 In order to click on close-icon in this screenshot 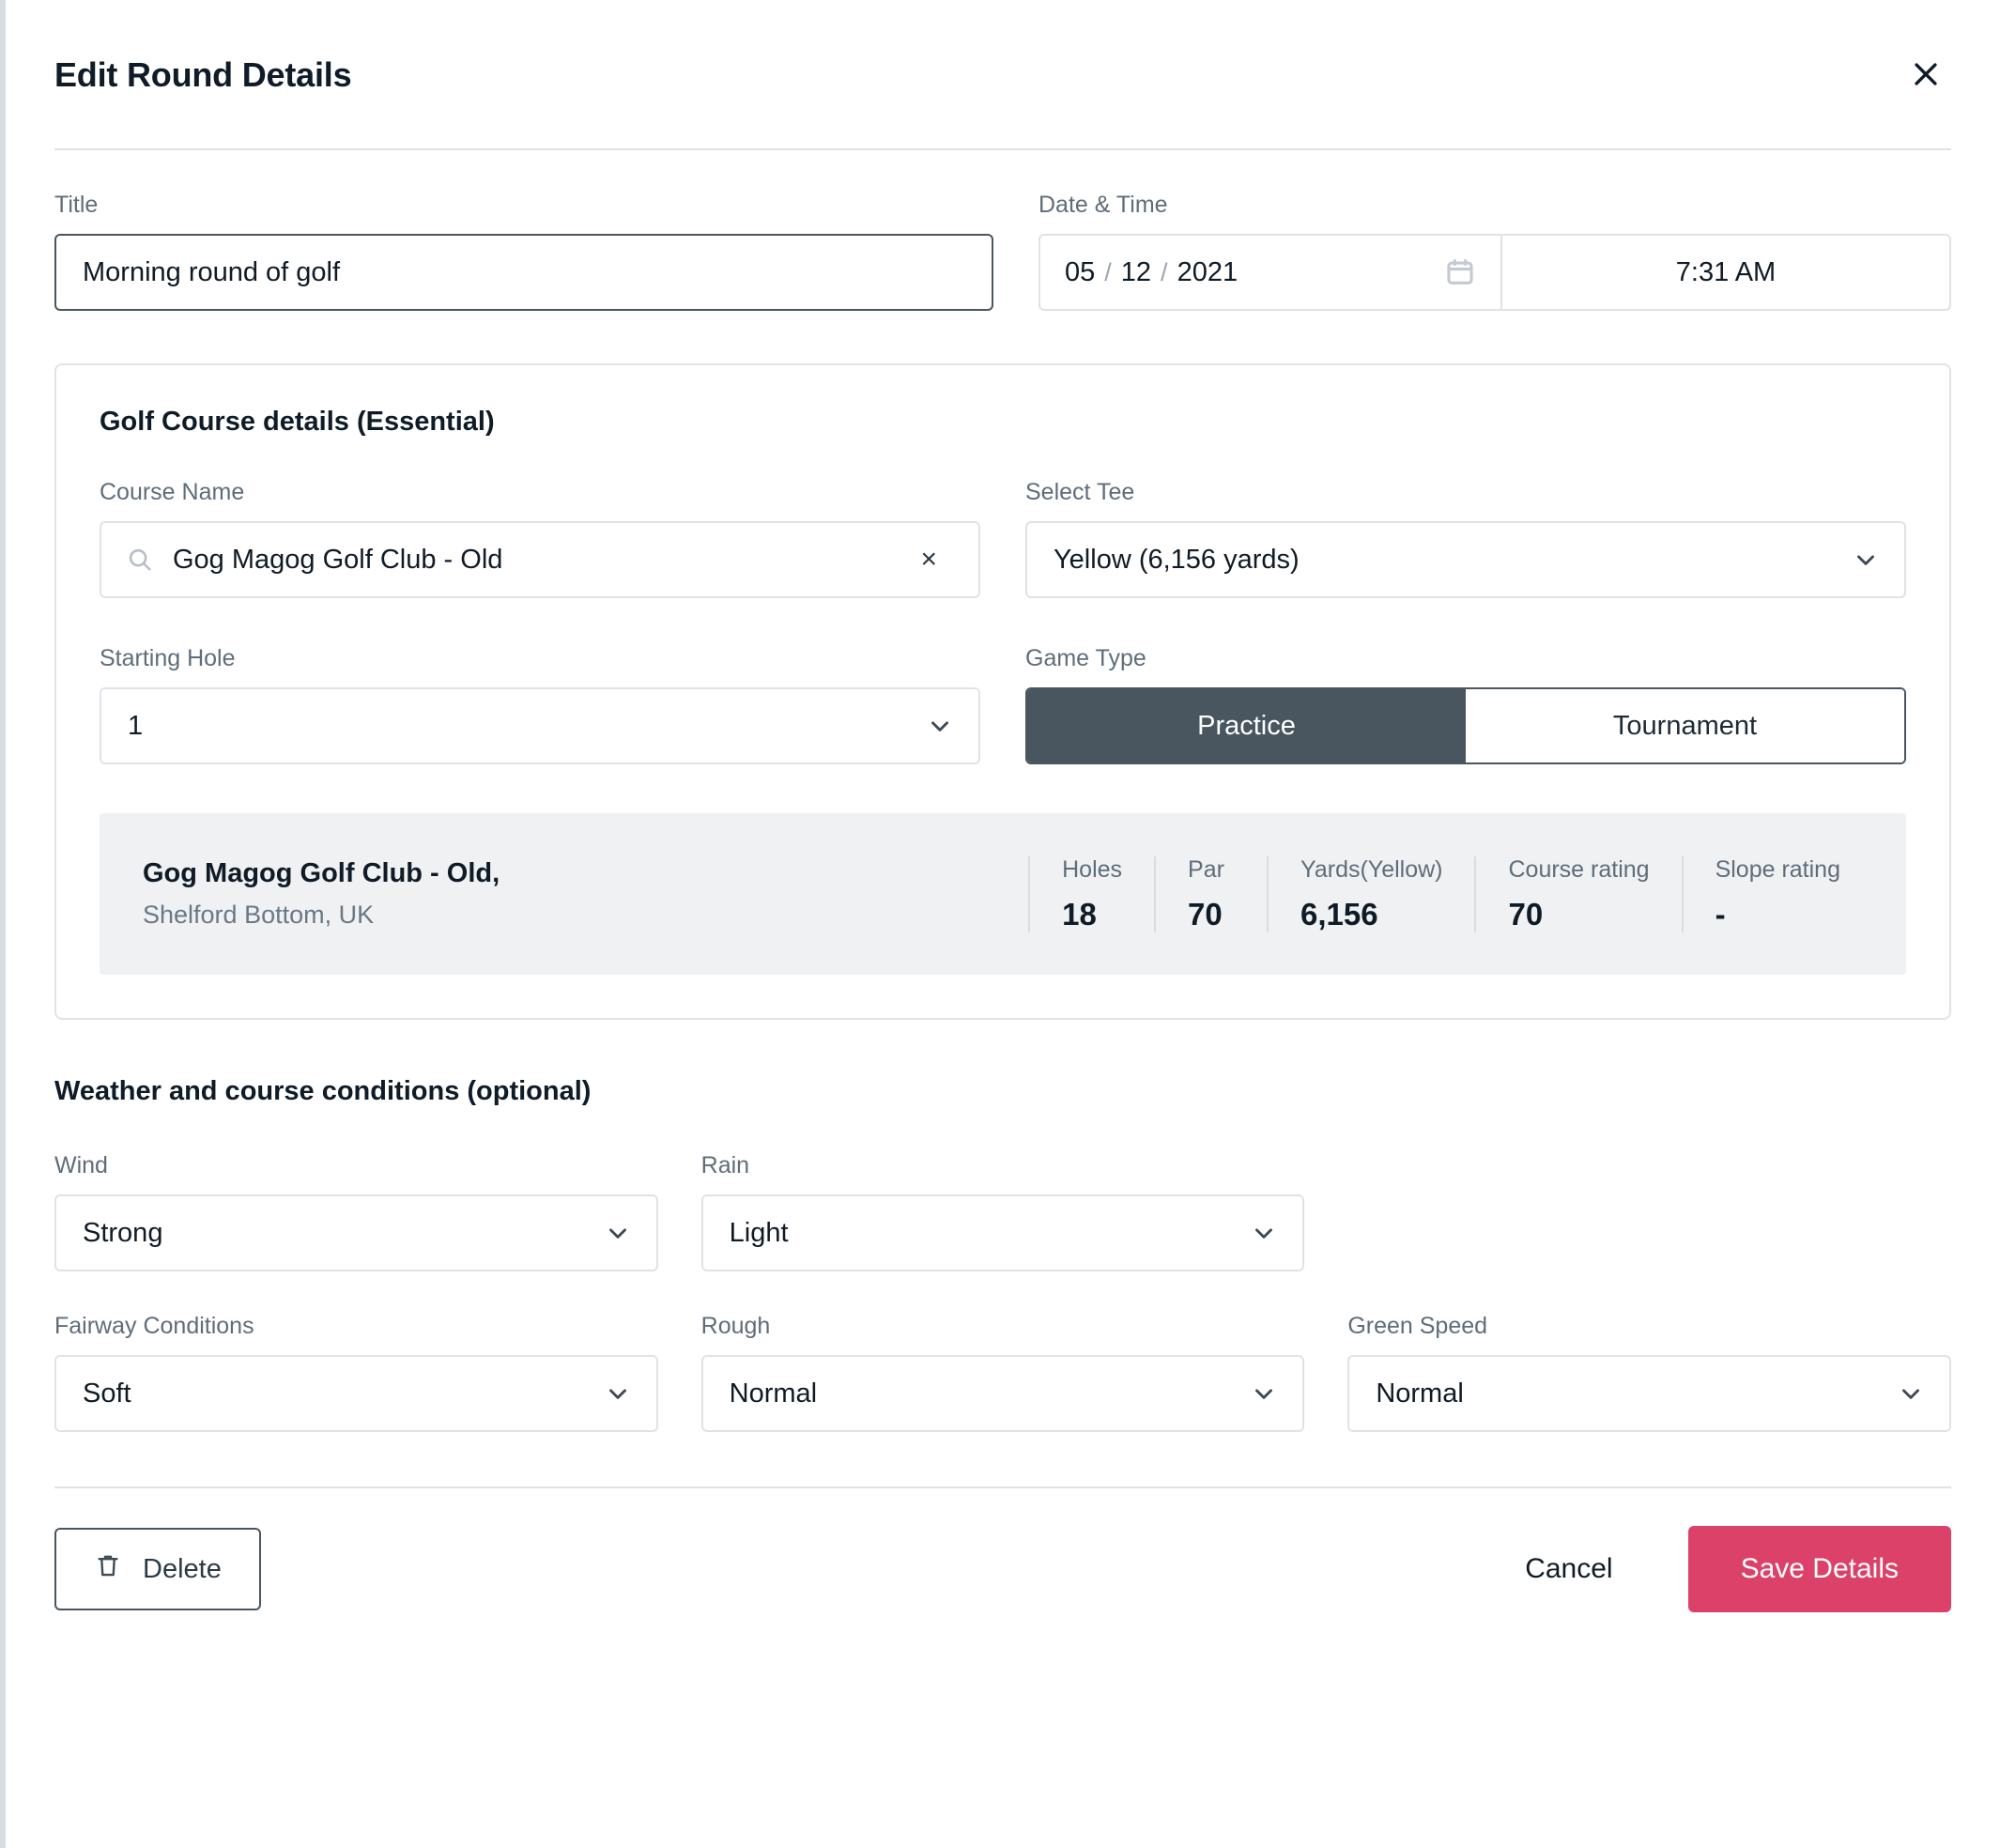, I will do `click(1926, 74)`.